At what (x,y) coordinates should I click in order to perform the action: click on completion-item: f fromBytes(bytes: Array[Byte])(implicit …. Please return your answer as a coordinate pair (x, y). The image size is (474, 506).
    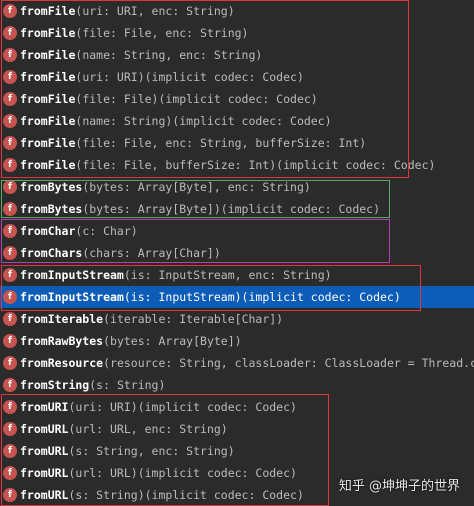
    Looking at the image, I should click on (237, 209).